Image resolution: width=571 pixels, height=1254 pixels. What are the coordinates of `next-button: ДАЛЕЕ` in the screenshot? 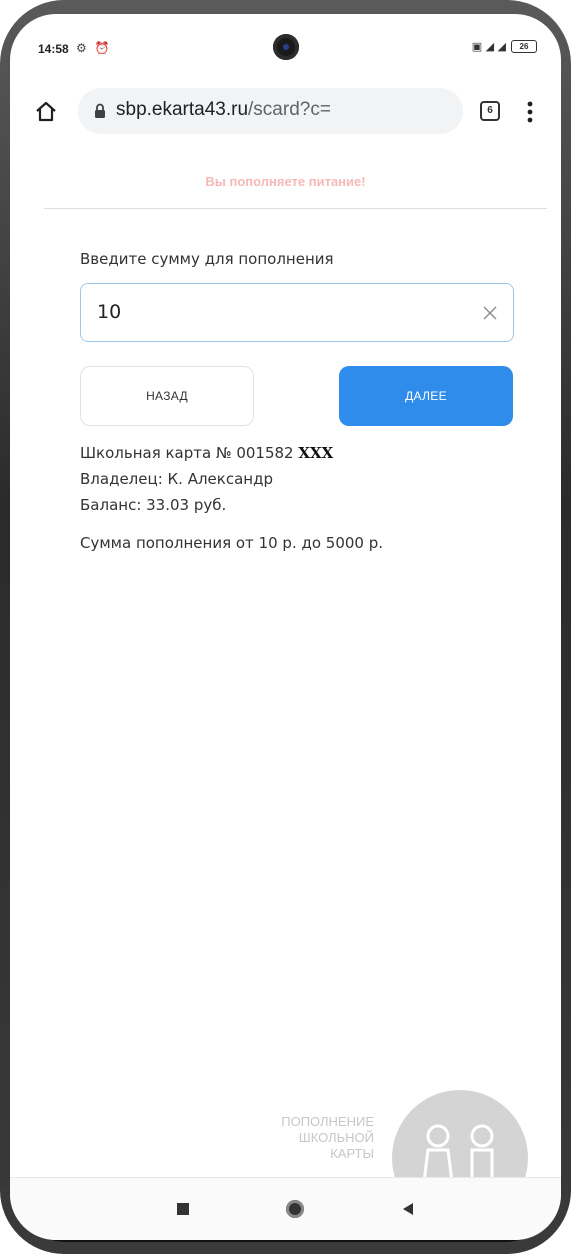 It's located at (426, 396).